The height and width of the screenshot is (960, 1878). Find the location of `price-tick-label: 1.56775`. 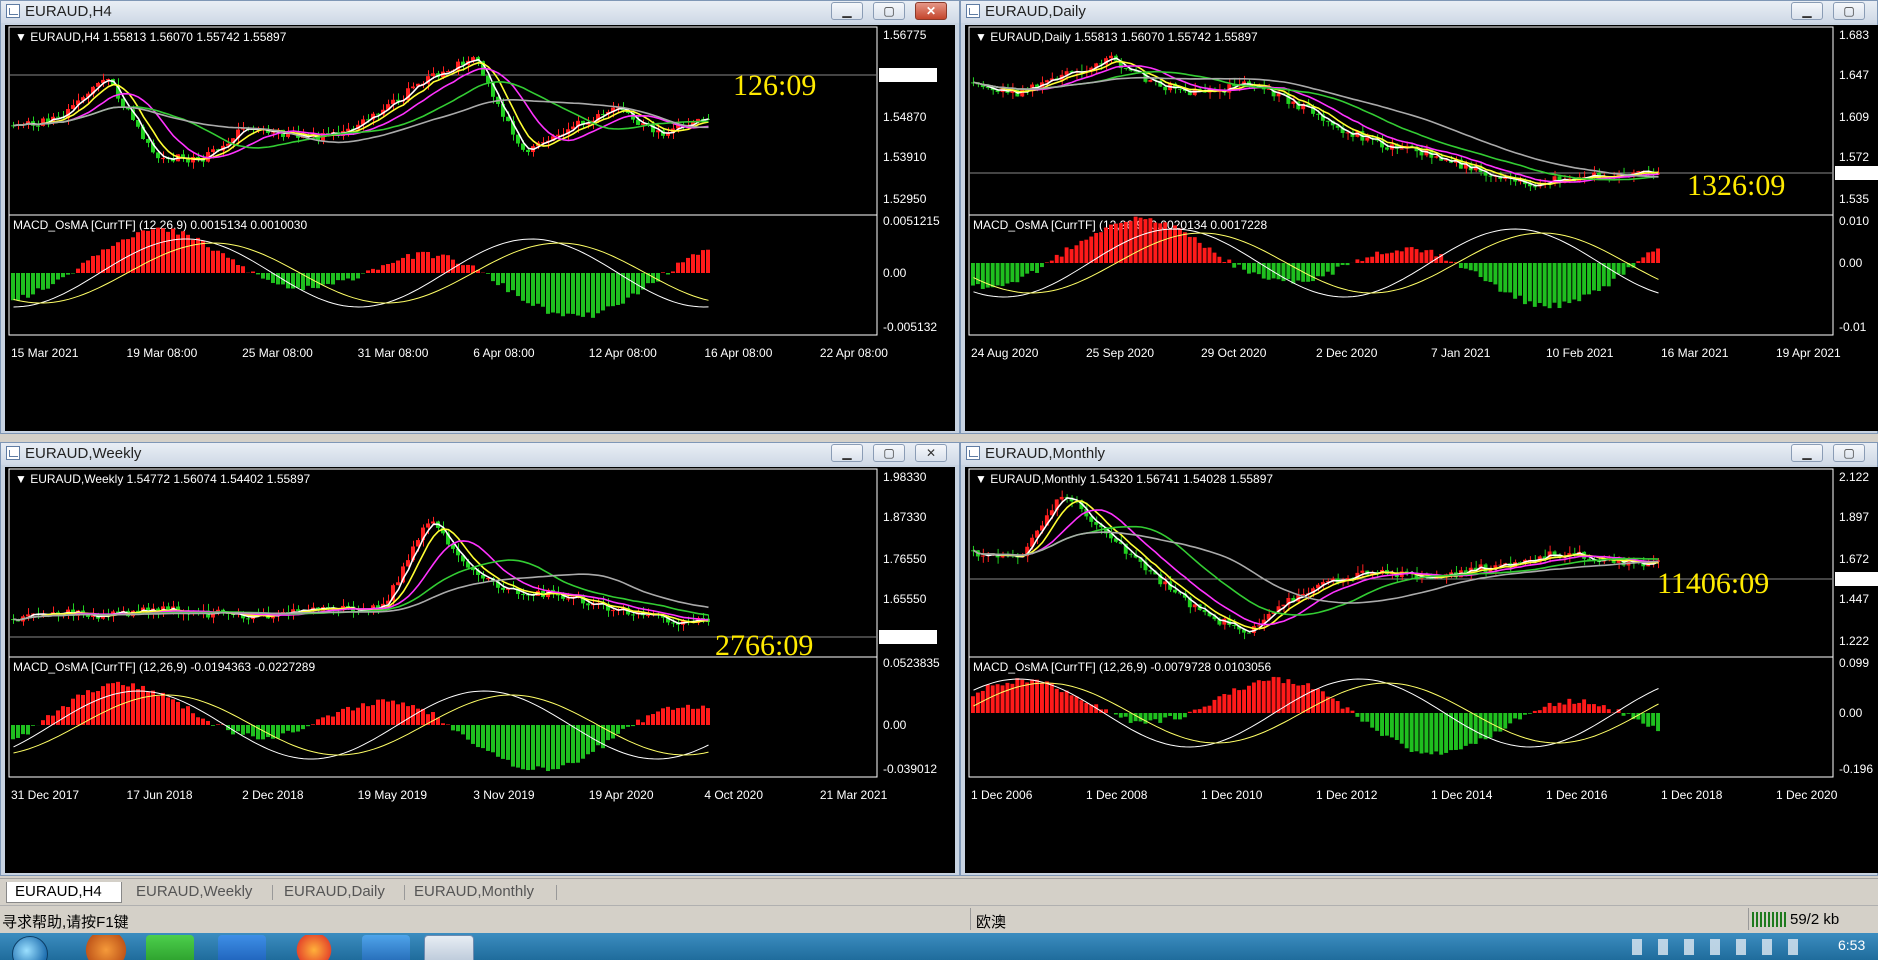

price-tick-label: 1.56775 is located at coordinates (905, 35).